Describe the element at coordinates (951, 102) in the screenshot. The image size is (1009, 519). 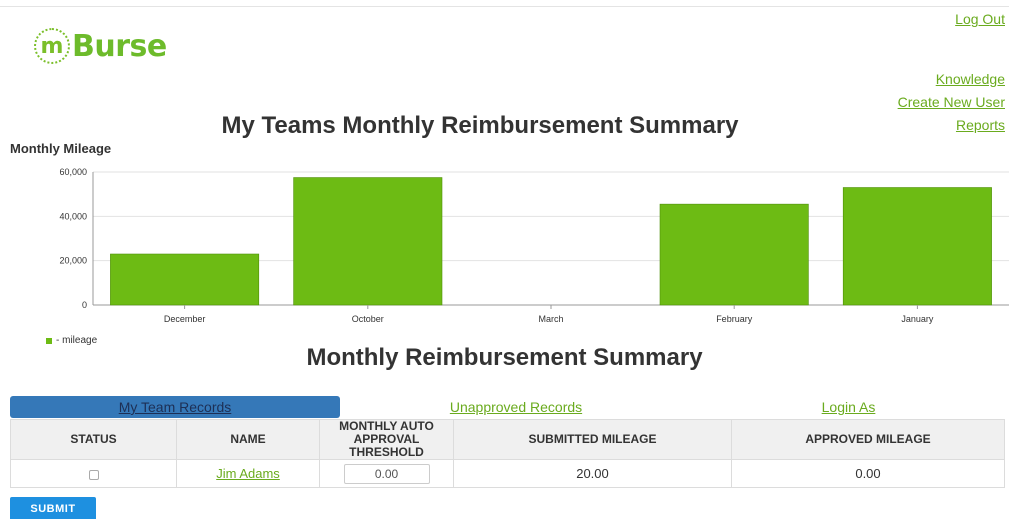
I see `create-new-user-link: Create New User` at that location.